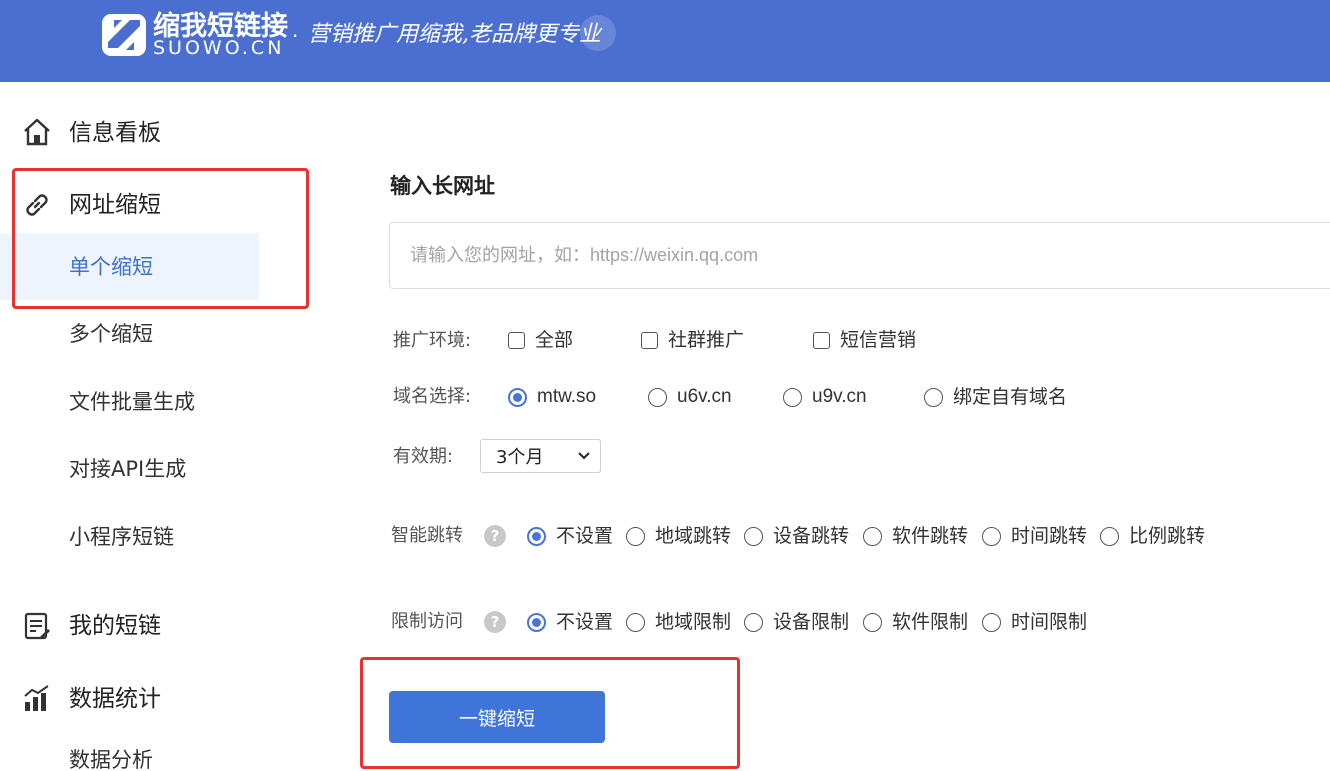 The image size is (1330, 771). What do you see at coordinates (859, 255) in the screenshot?
I see `long-url-input` at bounding box center [859, 255].